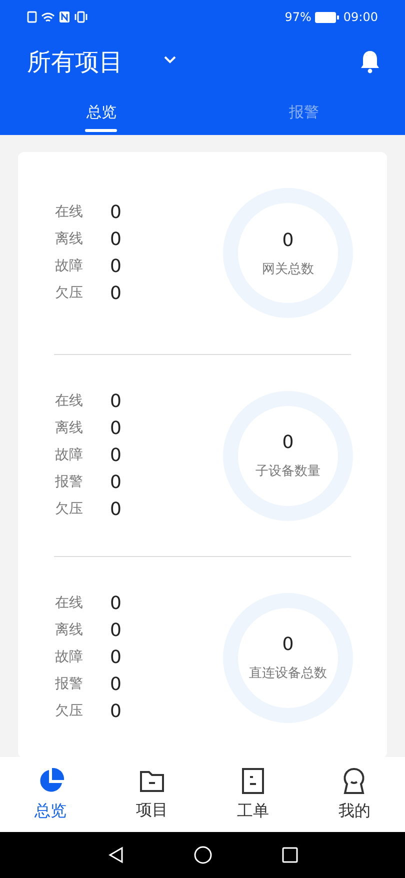 Image resolution: width=405 pixels, height=878 pixels. I want to click on document-icon, so click(253, 780).